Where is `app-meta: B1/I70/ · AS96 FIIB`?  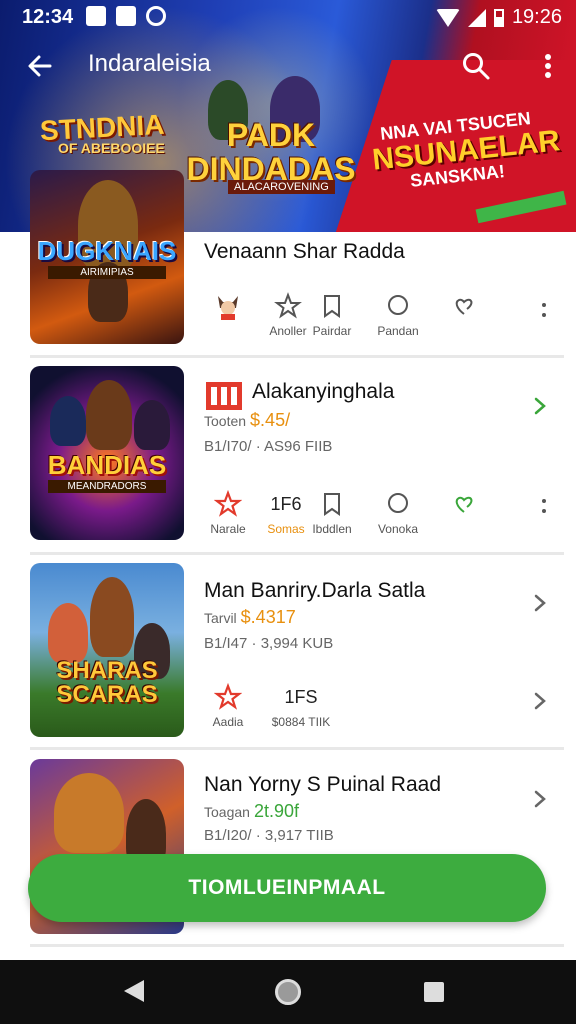 app-meta: B1/I70/ · AS96 FIIB is located at coordinates (268, 446).